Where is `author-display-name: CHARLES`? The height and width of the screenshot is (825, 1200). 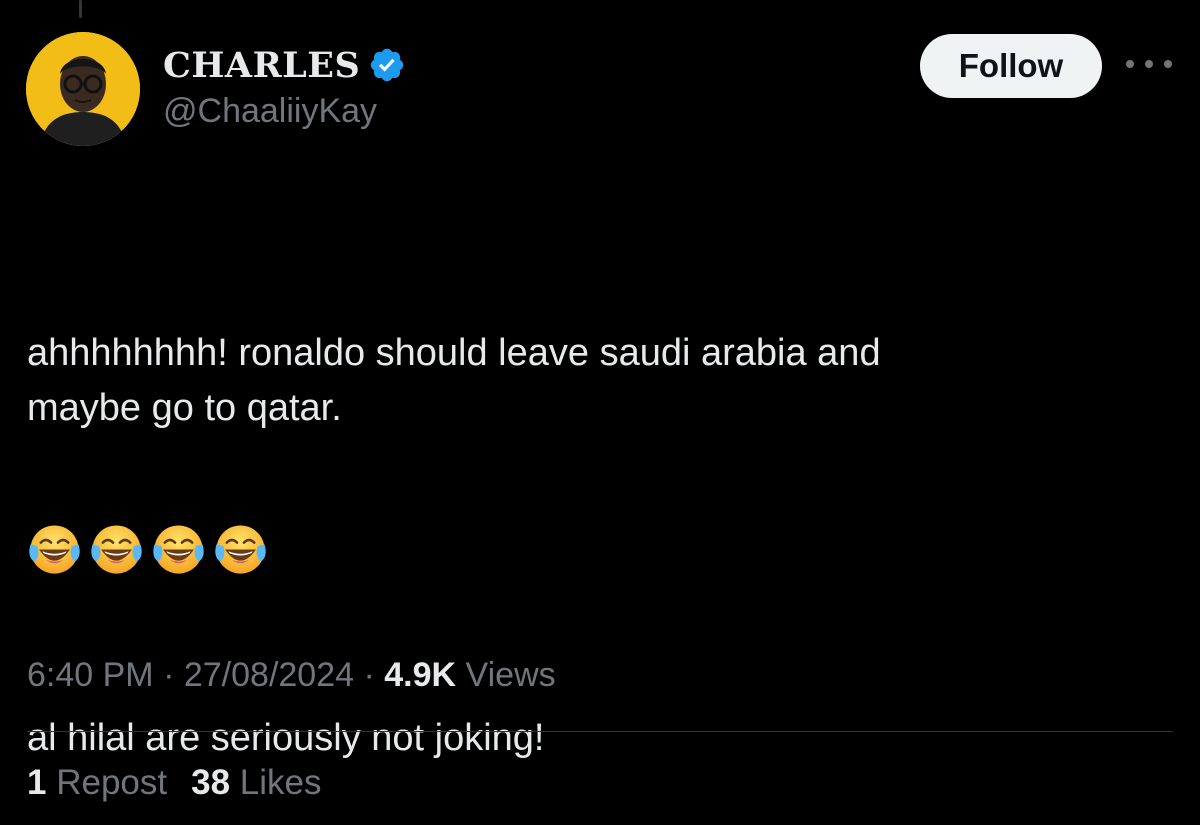 author-display-name: CHARLES is located at coordinates (261, 65).